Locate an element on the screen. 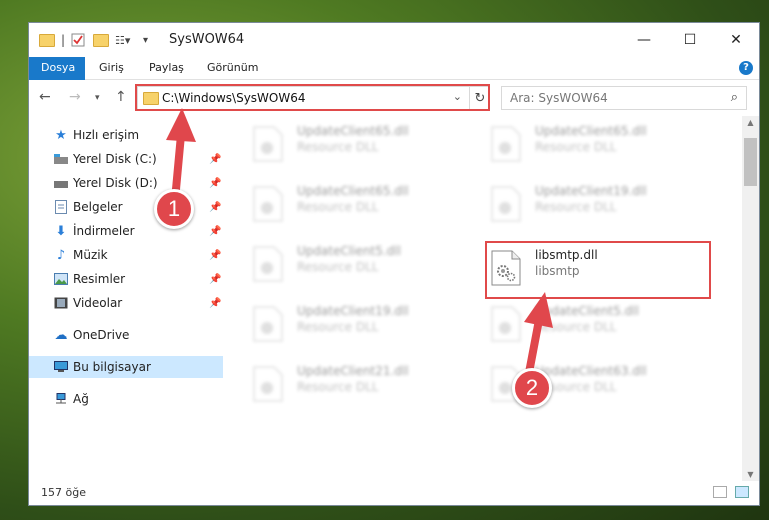 This screenshot has height=520, width=769. step-badge-2: 2 is located at coordinates (532, 388).